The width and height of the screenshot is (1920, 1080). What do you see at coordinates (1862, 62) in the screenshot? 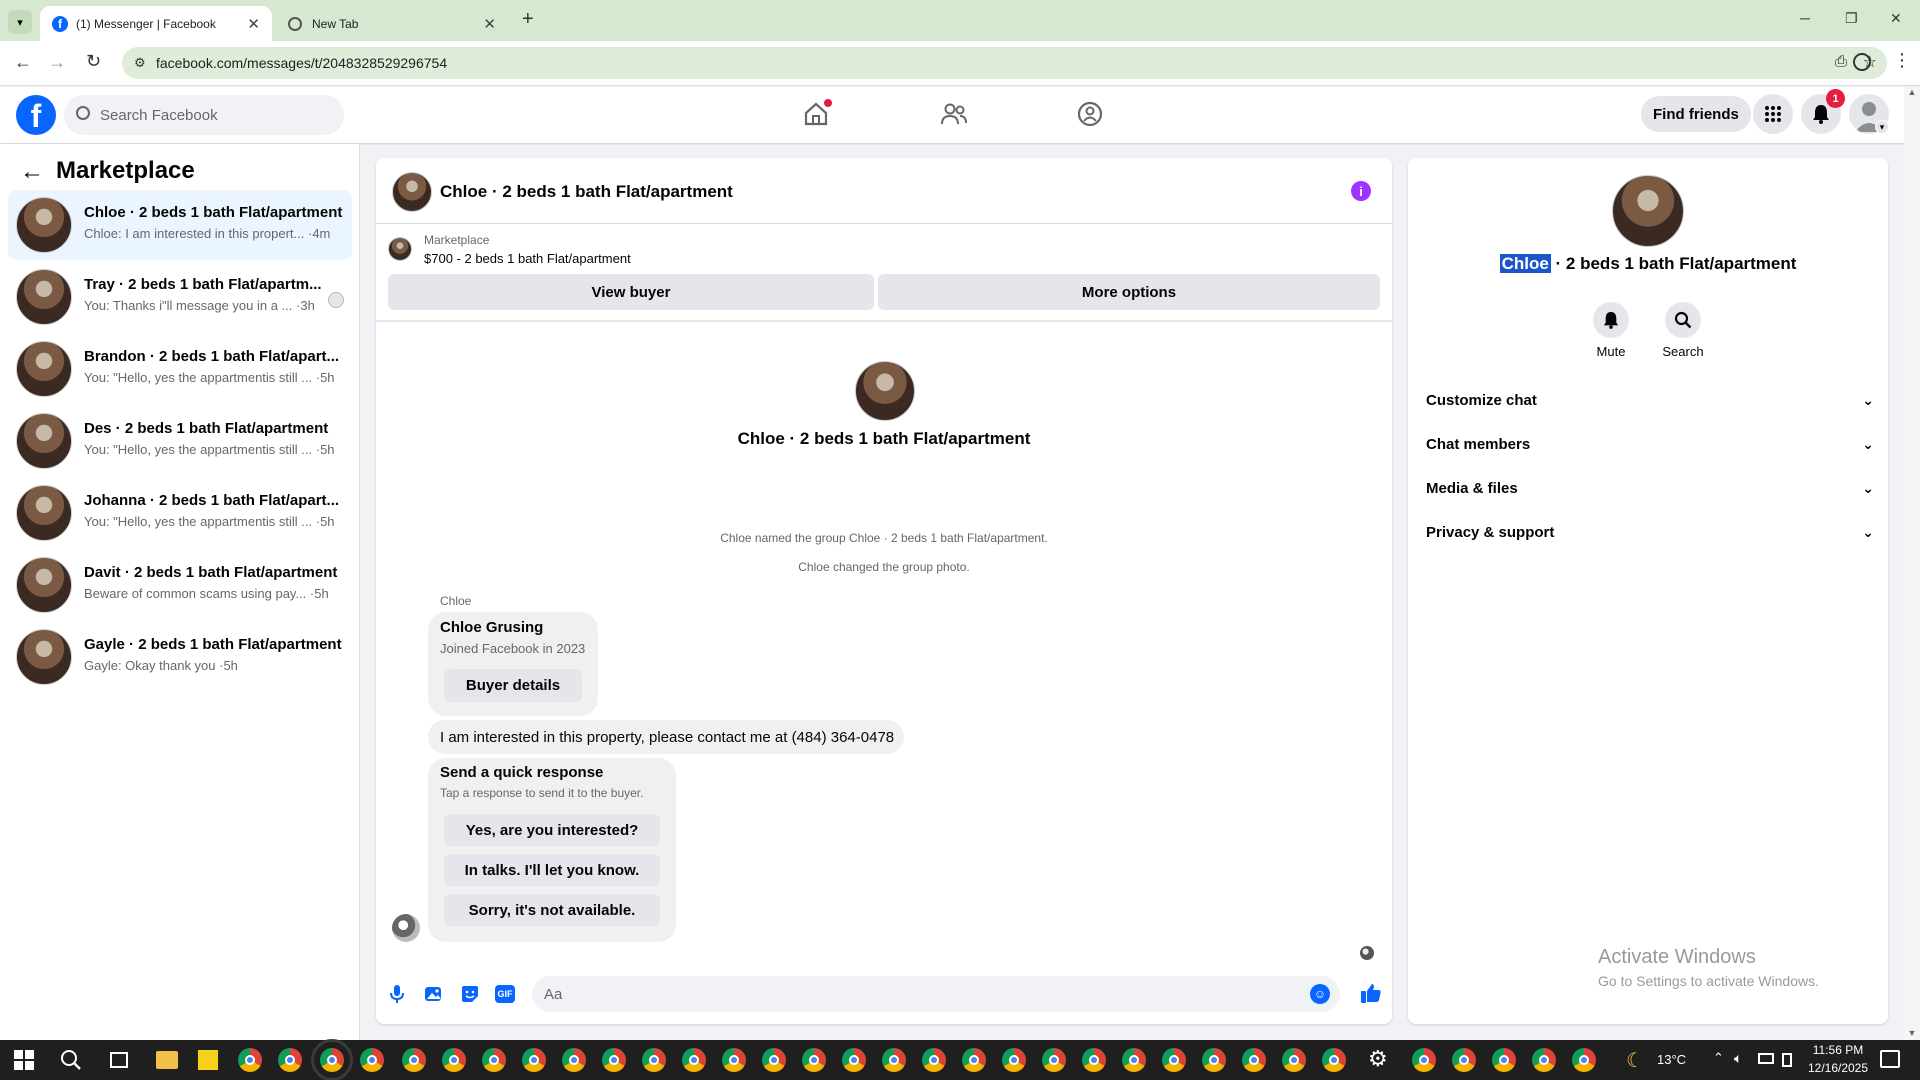
I see `profile-icon` at bounding box center [1862, 62].